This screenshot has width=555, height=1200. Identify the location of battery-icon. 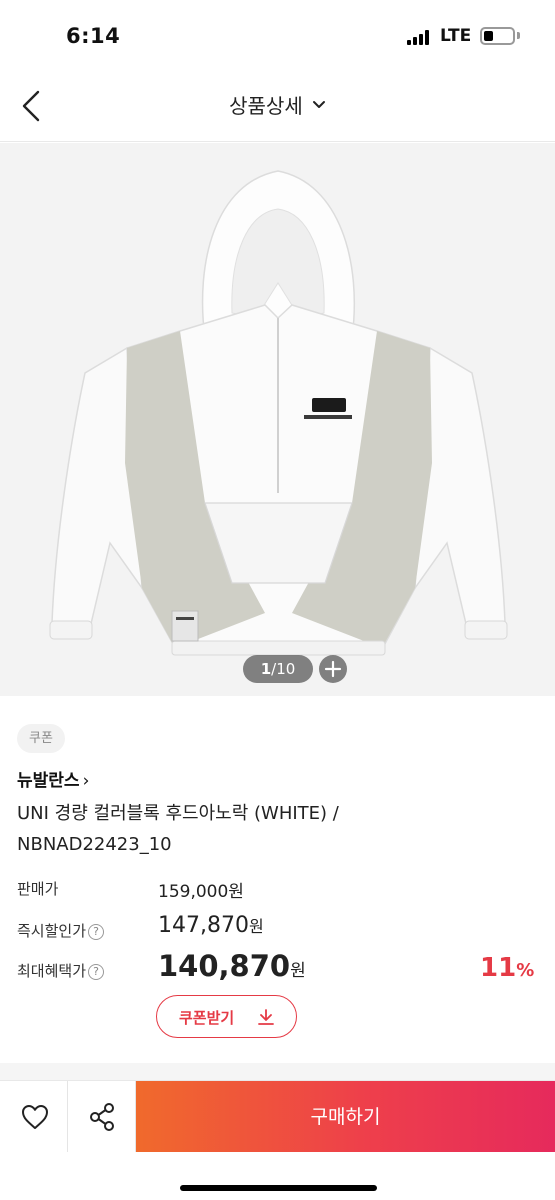
(497, 36).